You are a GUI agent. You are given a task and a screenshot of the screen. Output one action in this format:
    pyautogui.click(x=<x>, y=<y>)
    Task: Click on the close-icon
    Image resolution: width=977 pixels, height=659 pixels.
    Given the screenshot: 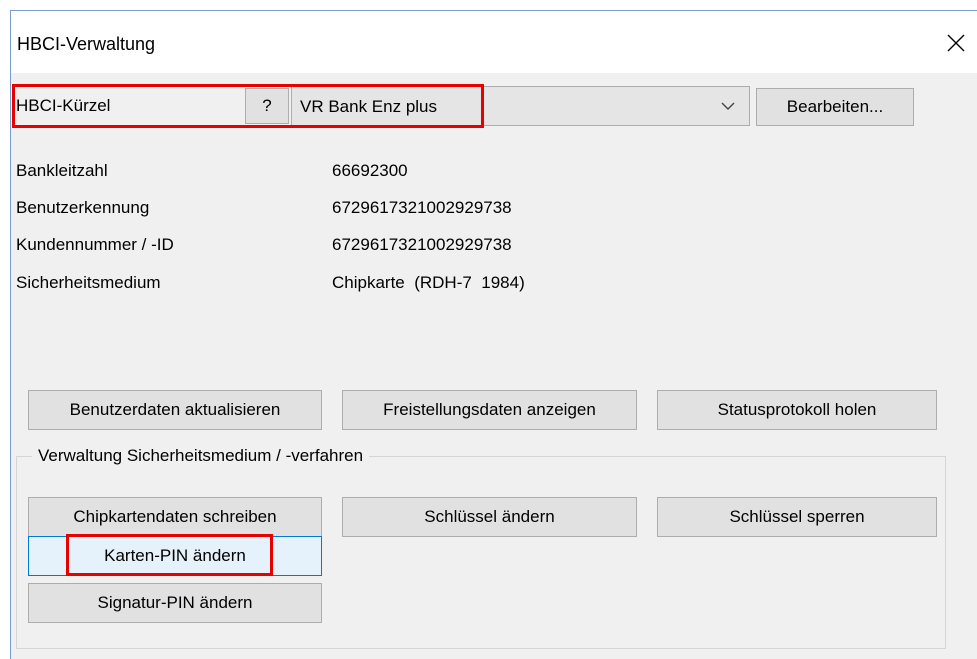 What is the action you would take?
    pyautogui.click(x=956, y=43)
    